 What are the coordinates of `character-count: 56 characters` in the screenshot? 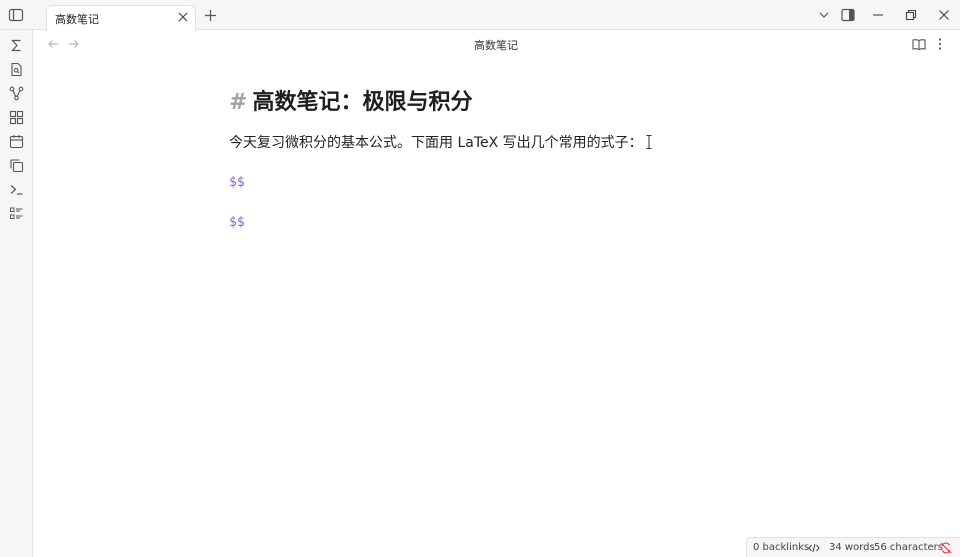 It's located at (908, 547).